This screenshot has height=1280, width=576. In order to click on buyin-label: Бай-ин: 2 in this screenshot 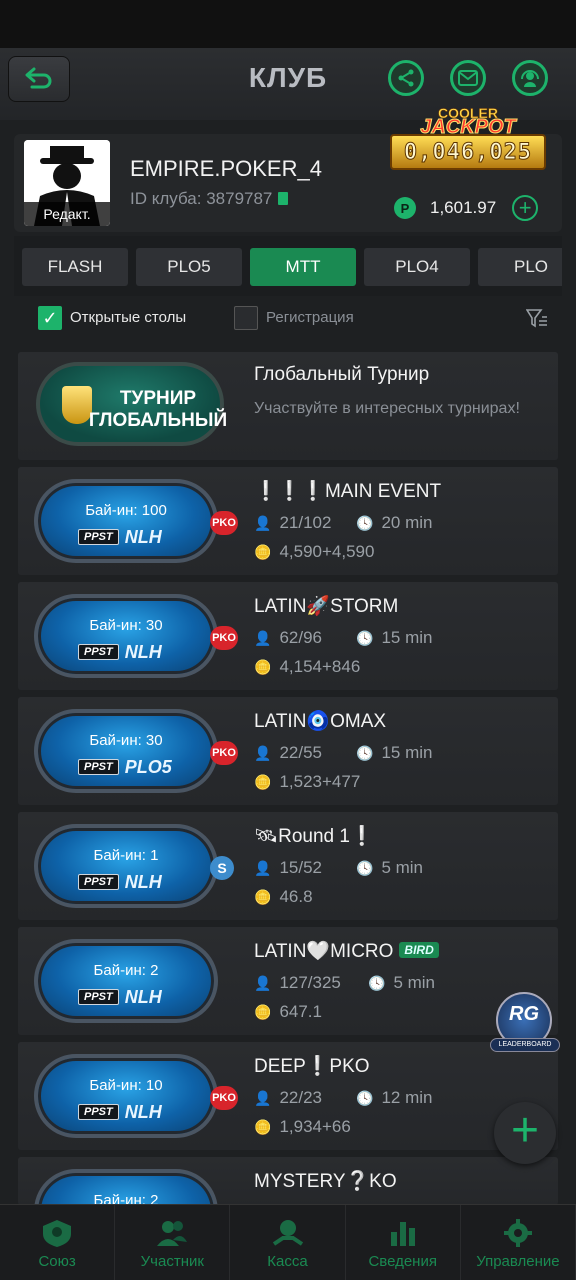, I will do `click(126, 970)`.